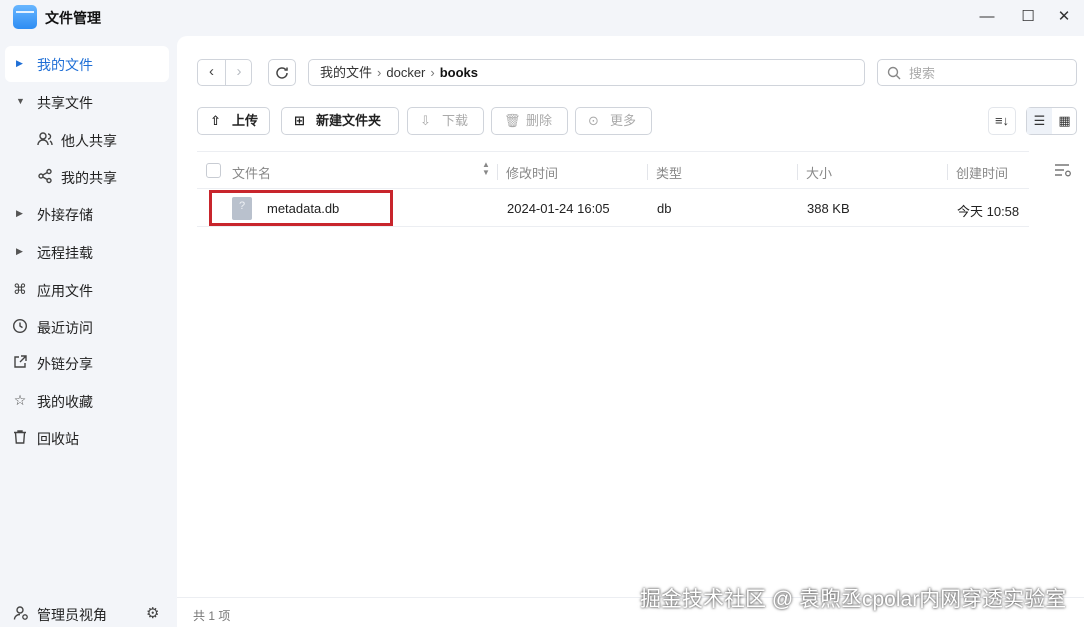  Describe the element at coordinates (987, 17) in the screenshot. I see `minimize-button: —` at that location.